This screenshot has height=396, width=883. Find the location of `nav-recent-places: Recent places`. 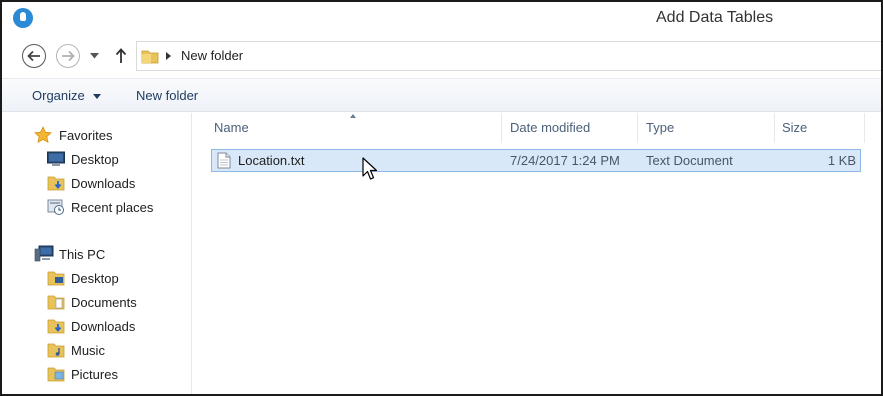

nav-recent-places: Recent places is located at coordinates (96, 207).